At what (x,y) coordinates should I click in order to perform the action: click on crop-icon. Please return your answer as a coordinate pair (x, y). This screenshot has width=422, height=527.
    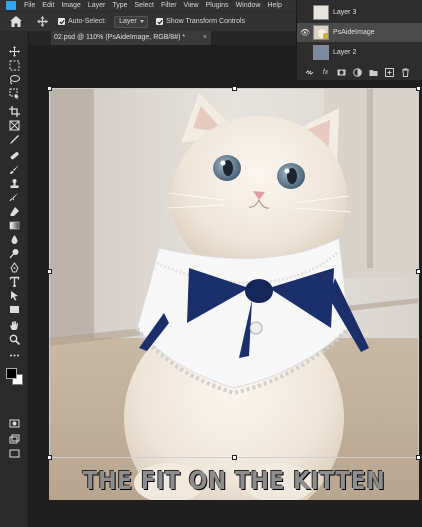
    Looking at the image, I should click on (14, 111).